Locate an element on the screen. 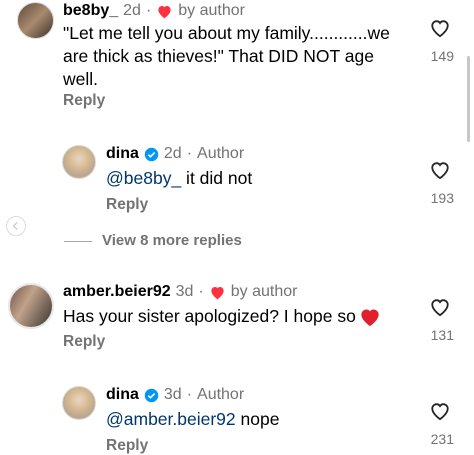 This screenshot has height=455, width=474. mention-link: @amber.beier92 is located at coordinates (171, 419).